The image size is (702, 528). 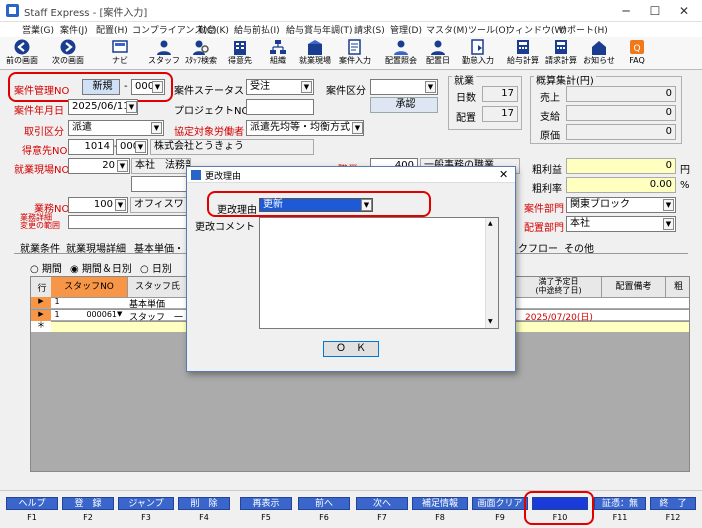 I want to click on grid-header-gross: 粗, so click(x=677, y=287).